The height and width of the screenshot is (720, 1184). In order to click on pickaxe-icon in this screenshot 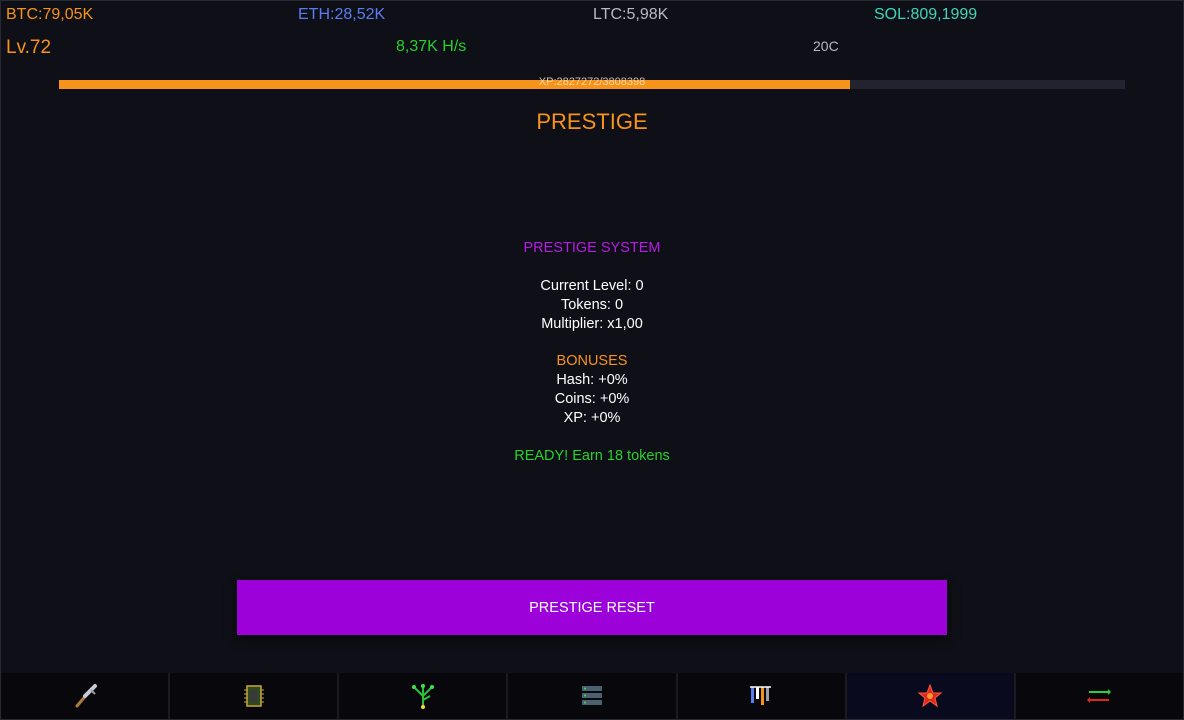, I will do `click(86, 696)`.